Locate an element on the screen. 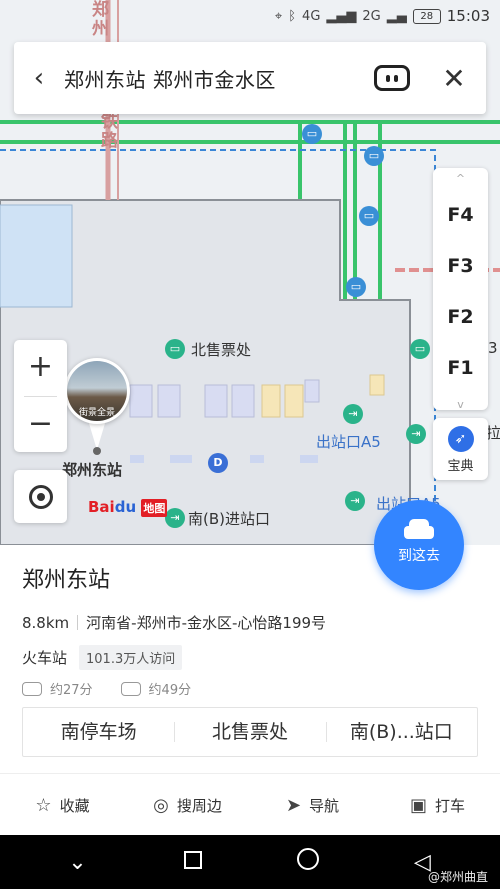  signal-4g-icon: 4G is located at coordinates (311, 16).